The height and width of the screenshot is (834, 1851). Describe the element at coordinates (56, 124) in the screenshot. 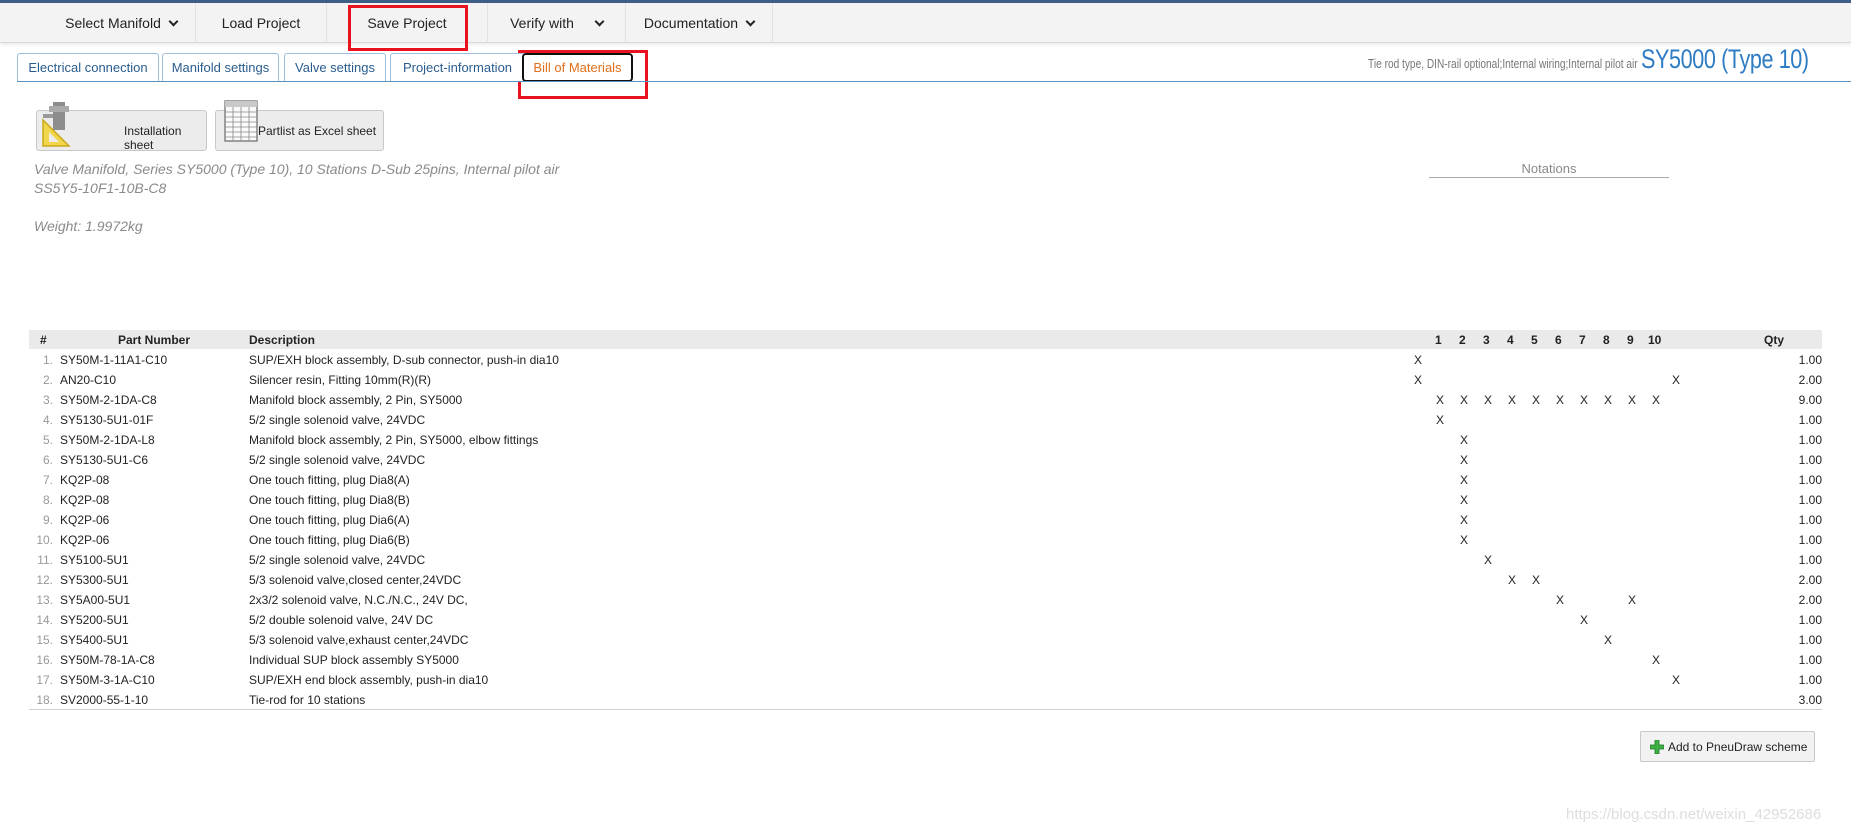

I see `installation-sheet-icon` at that location.